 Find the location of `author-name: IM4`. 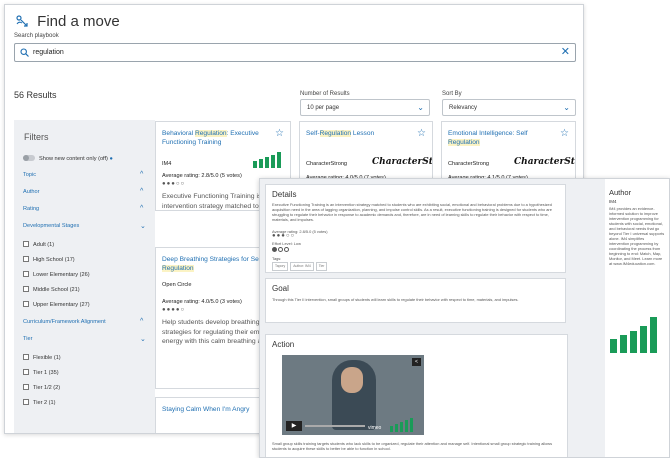

author-name: IM4 is located at coordinates (613, 201).